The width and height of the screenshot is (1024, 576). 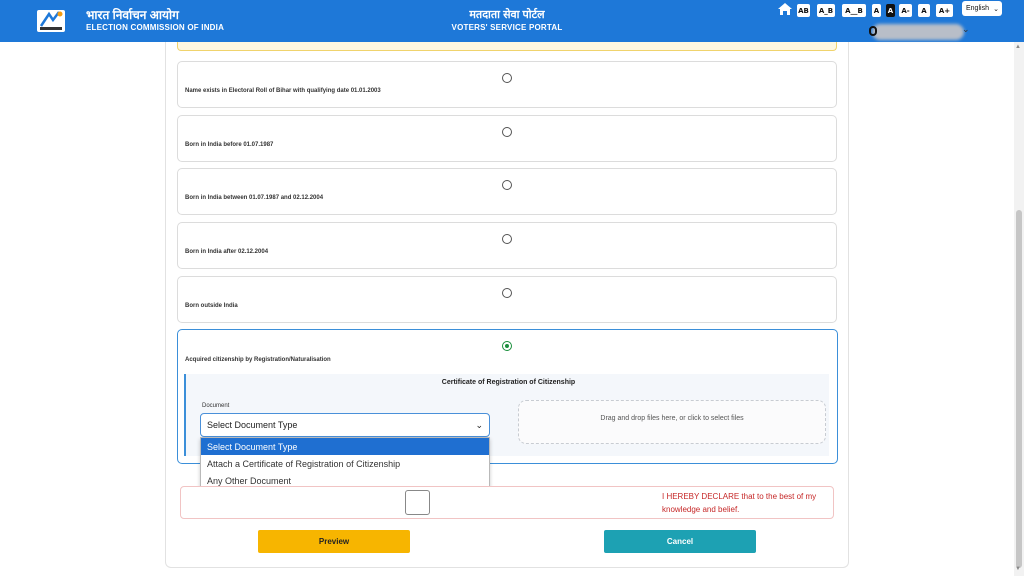 What do you see at coordinates (1019, 389) in the screenshot?
I see `scrollbar-thumb` at bounding box center [1019, 389].